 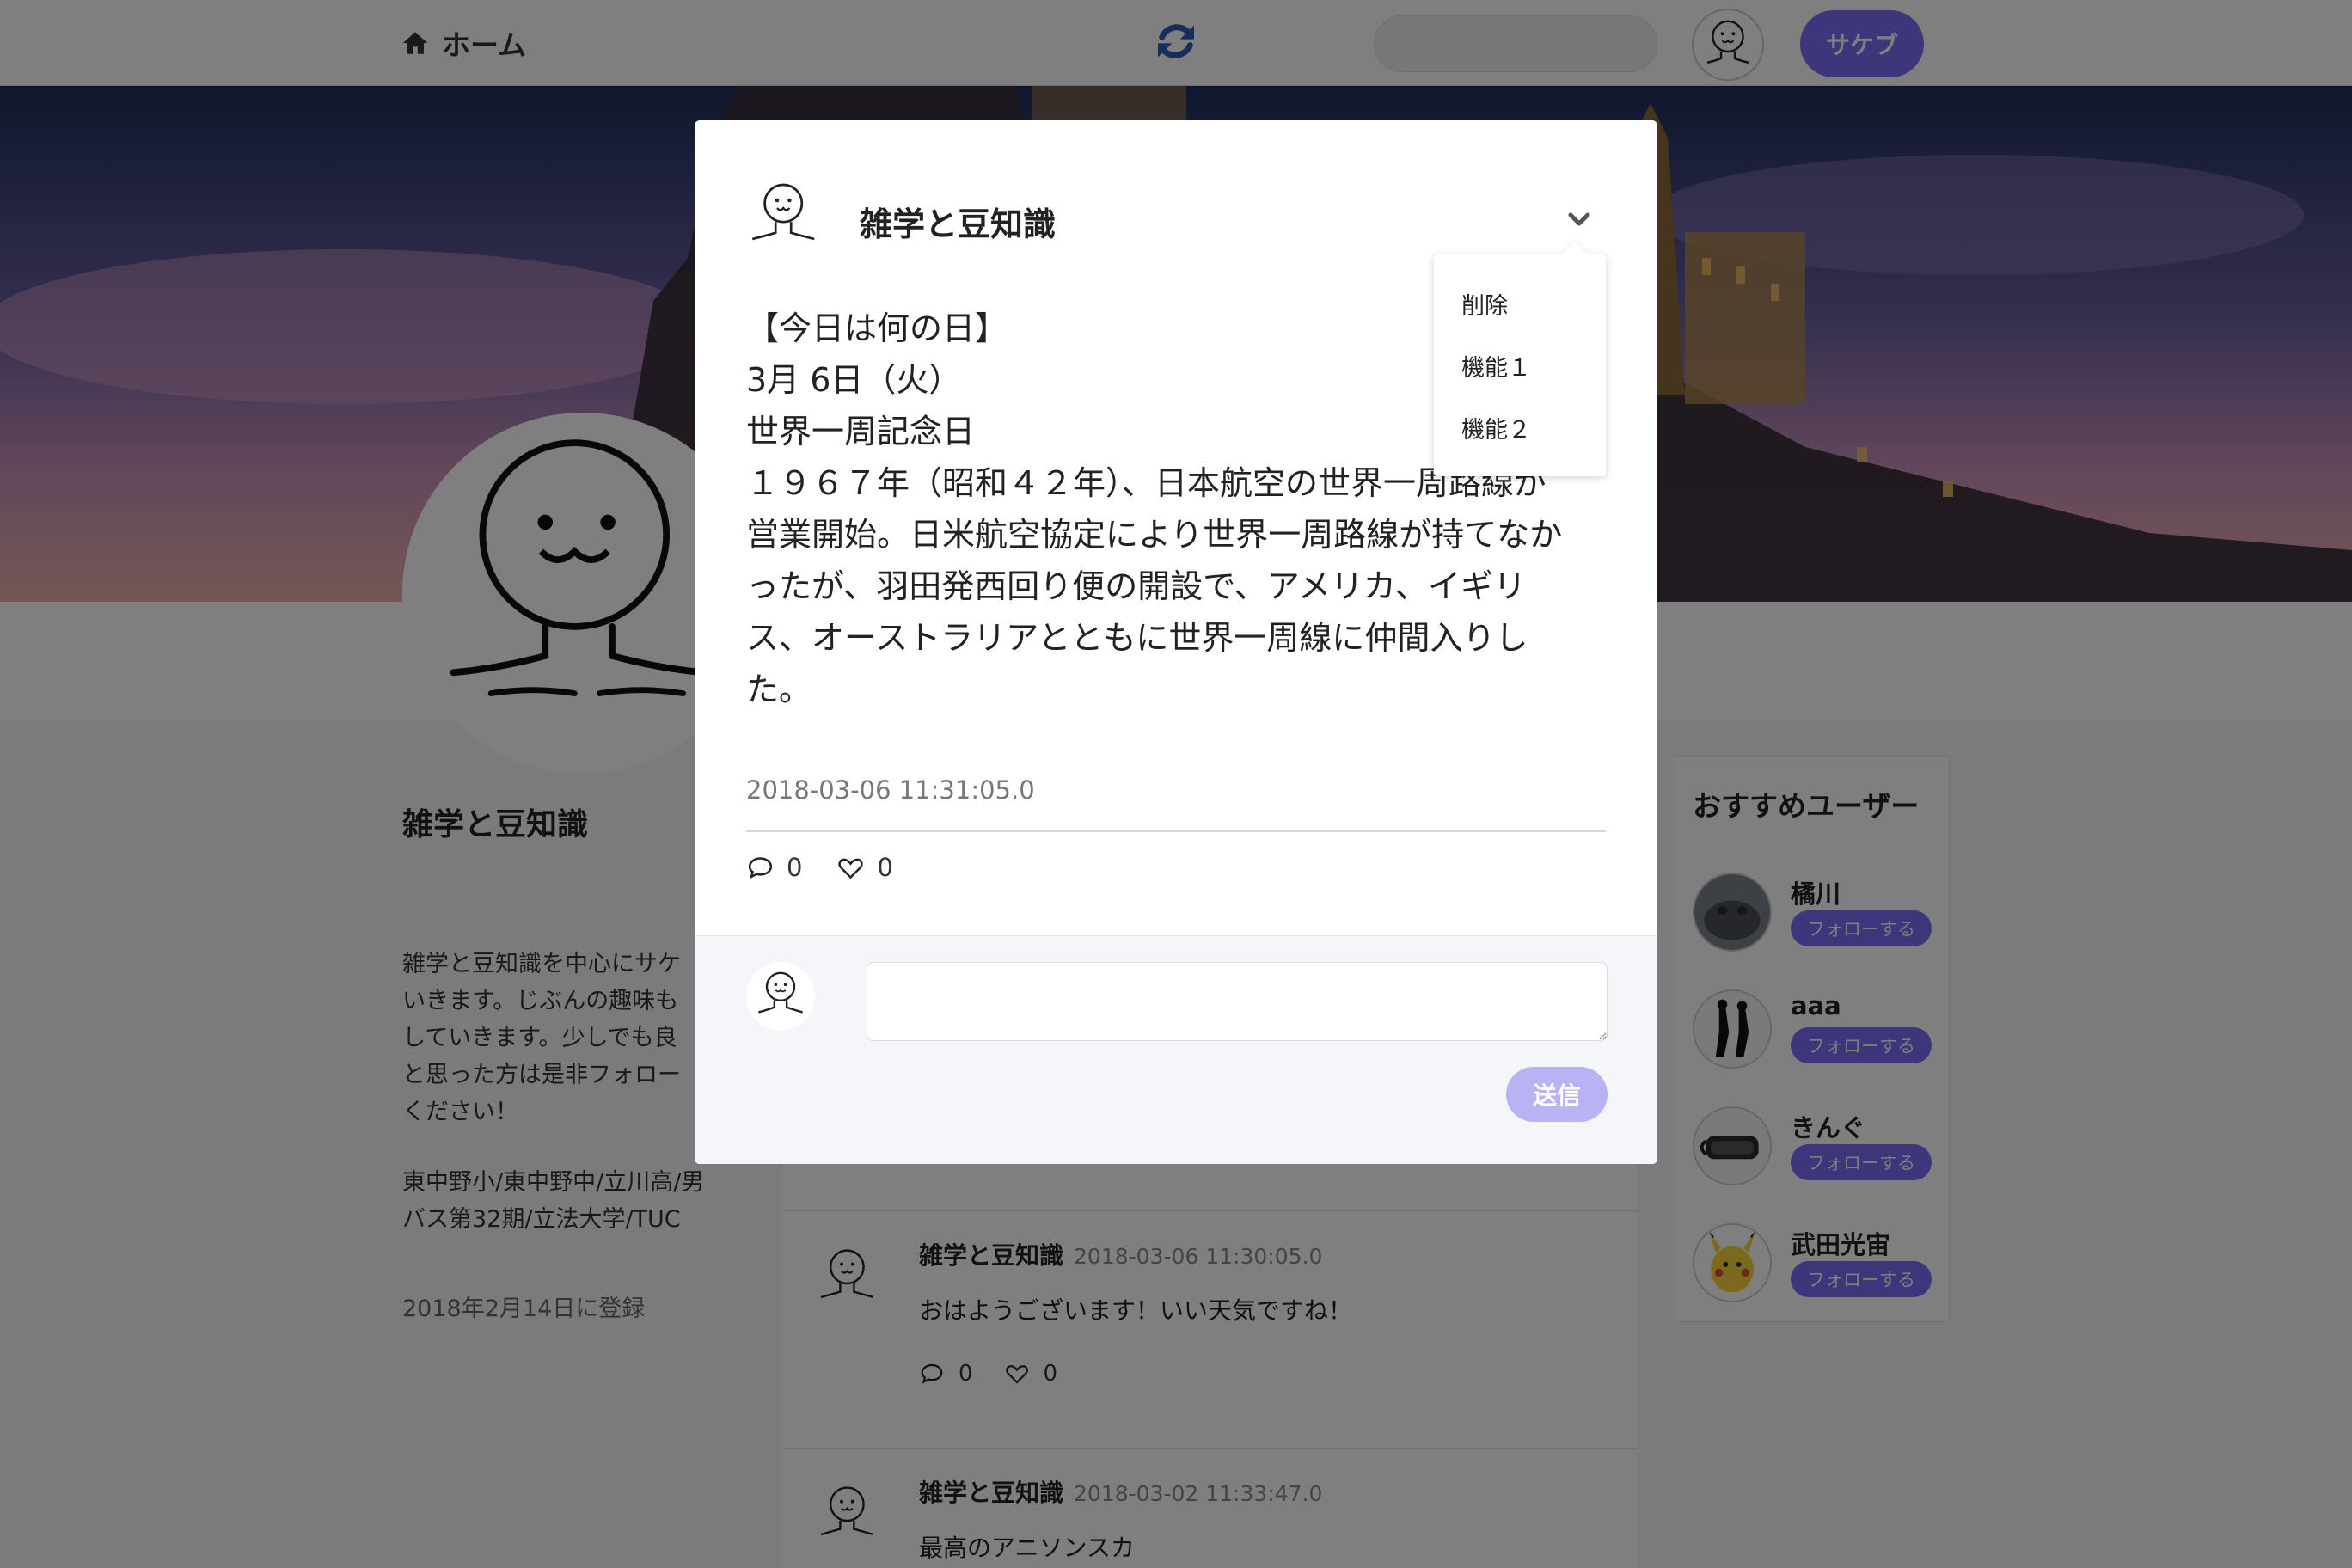 I want to click on reply-section: 送信, so click(x=1176, y=1049).